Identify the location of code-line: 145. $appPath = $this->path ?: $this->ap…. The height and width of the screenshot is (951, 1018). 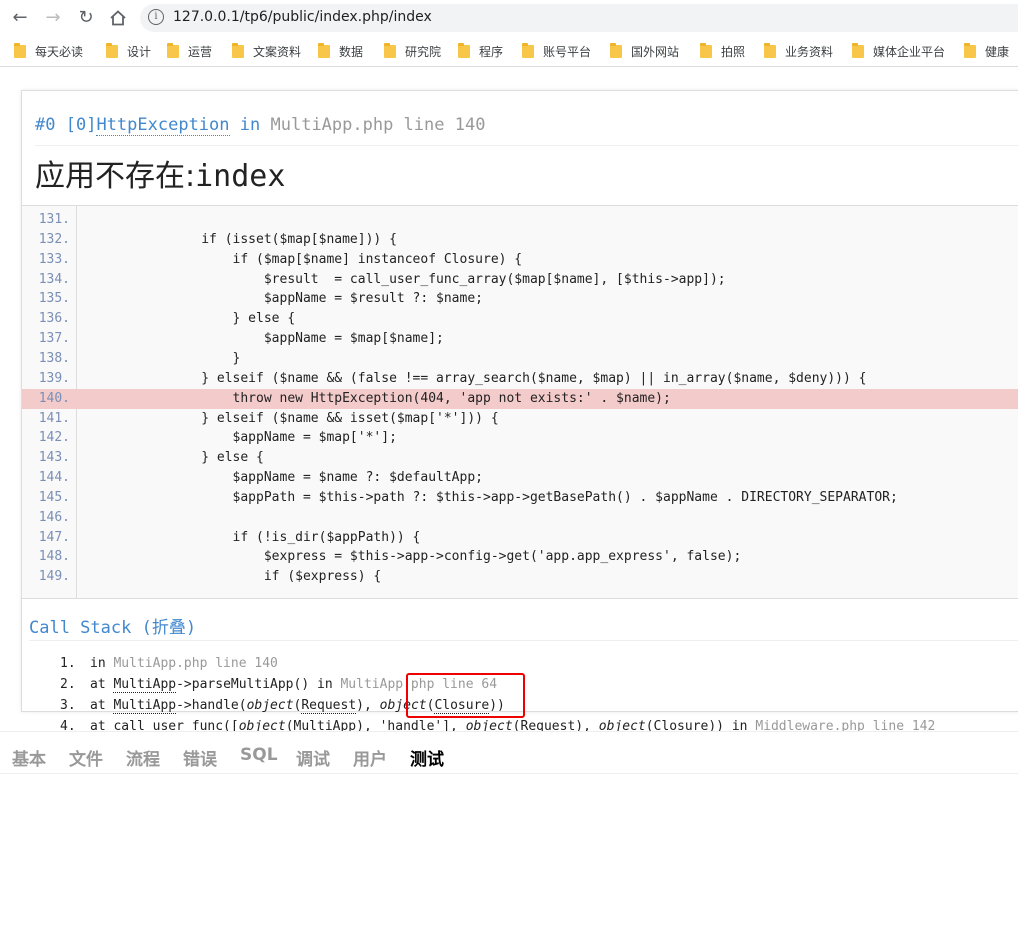
(520, 498).